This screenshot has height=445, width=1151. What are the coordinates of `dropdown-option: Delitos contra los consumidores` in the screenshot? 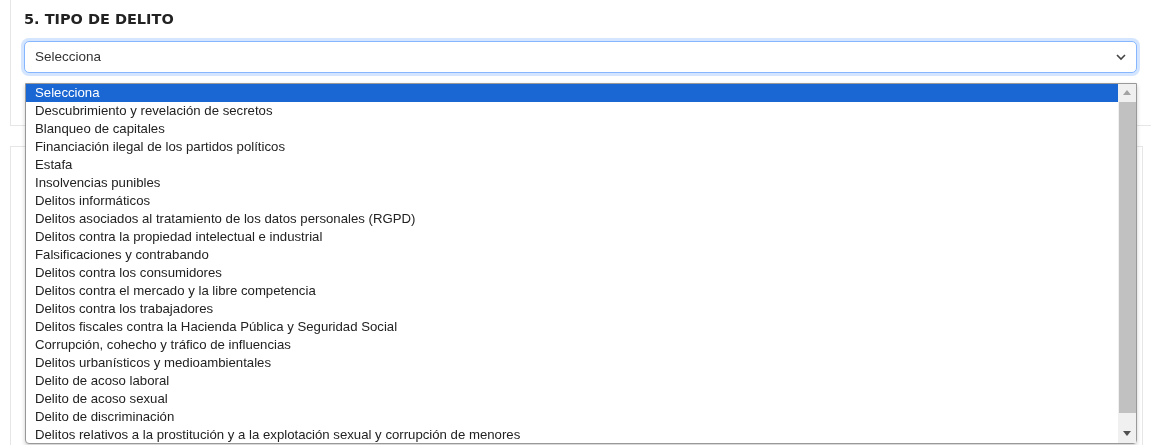 It's located at (572, 273).